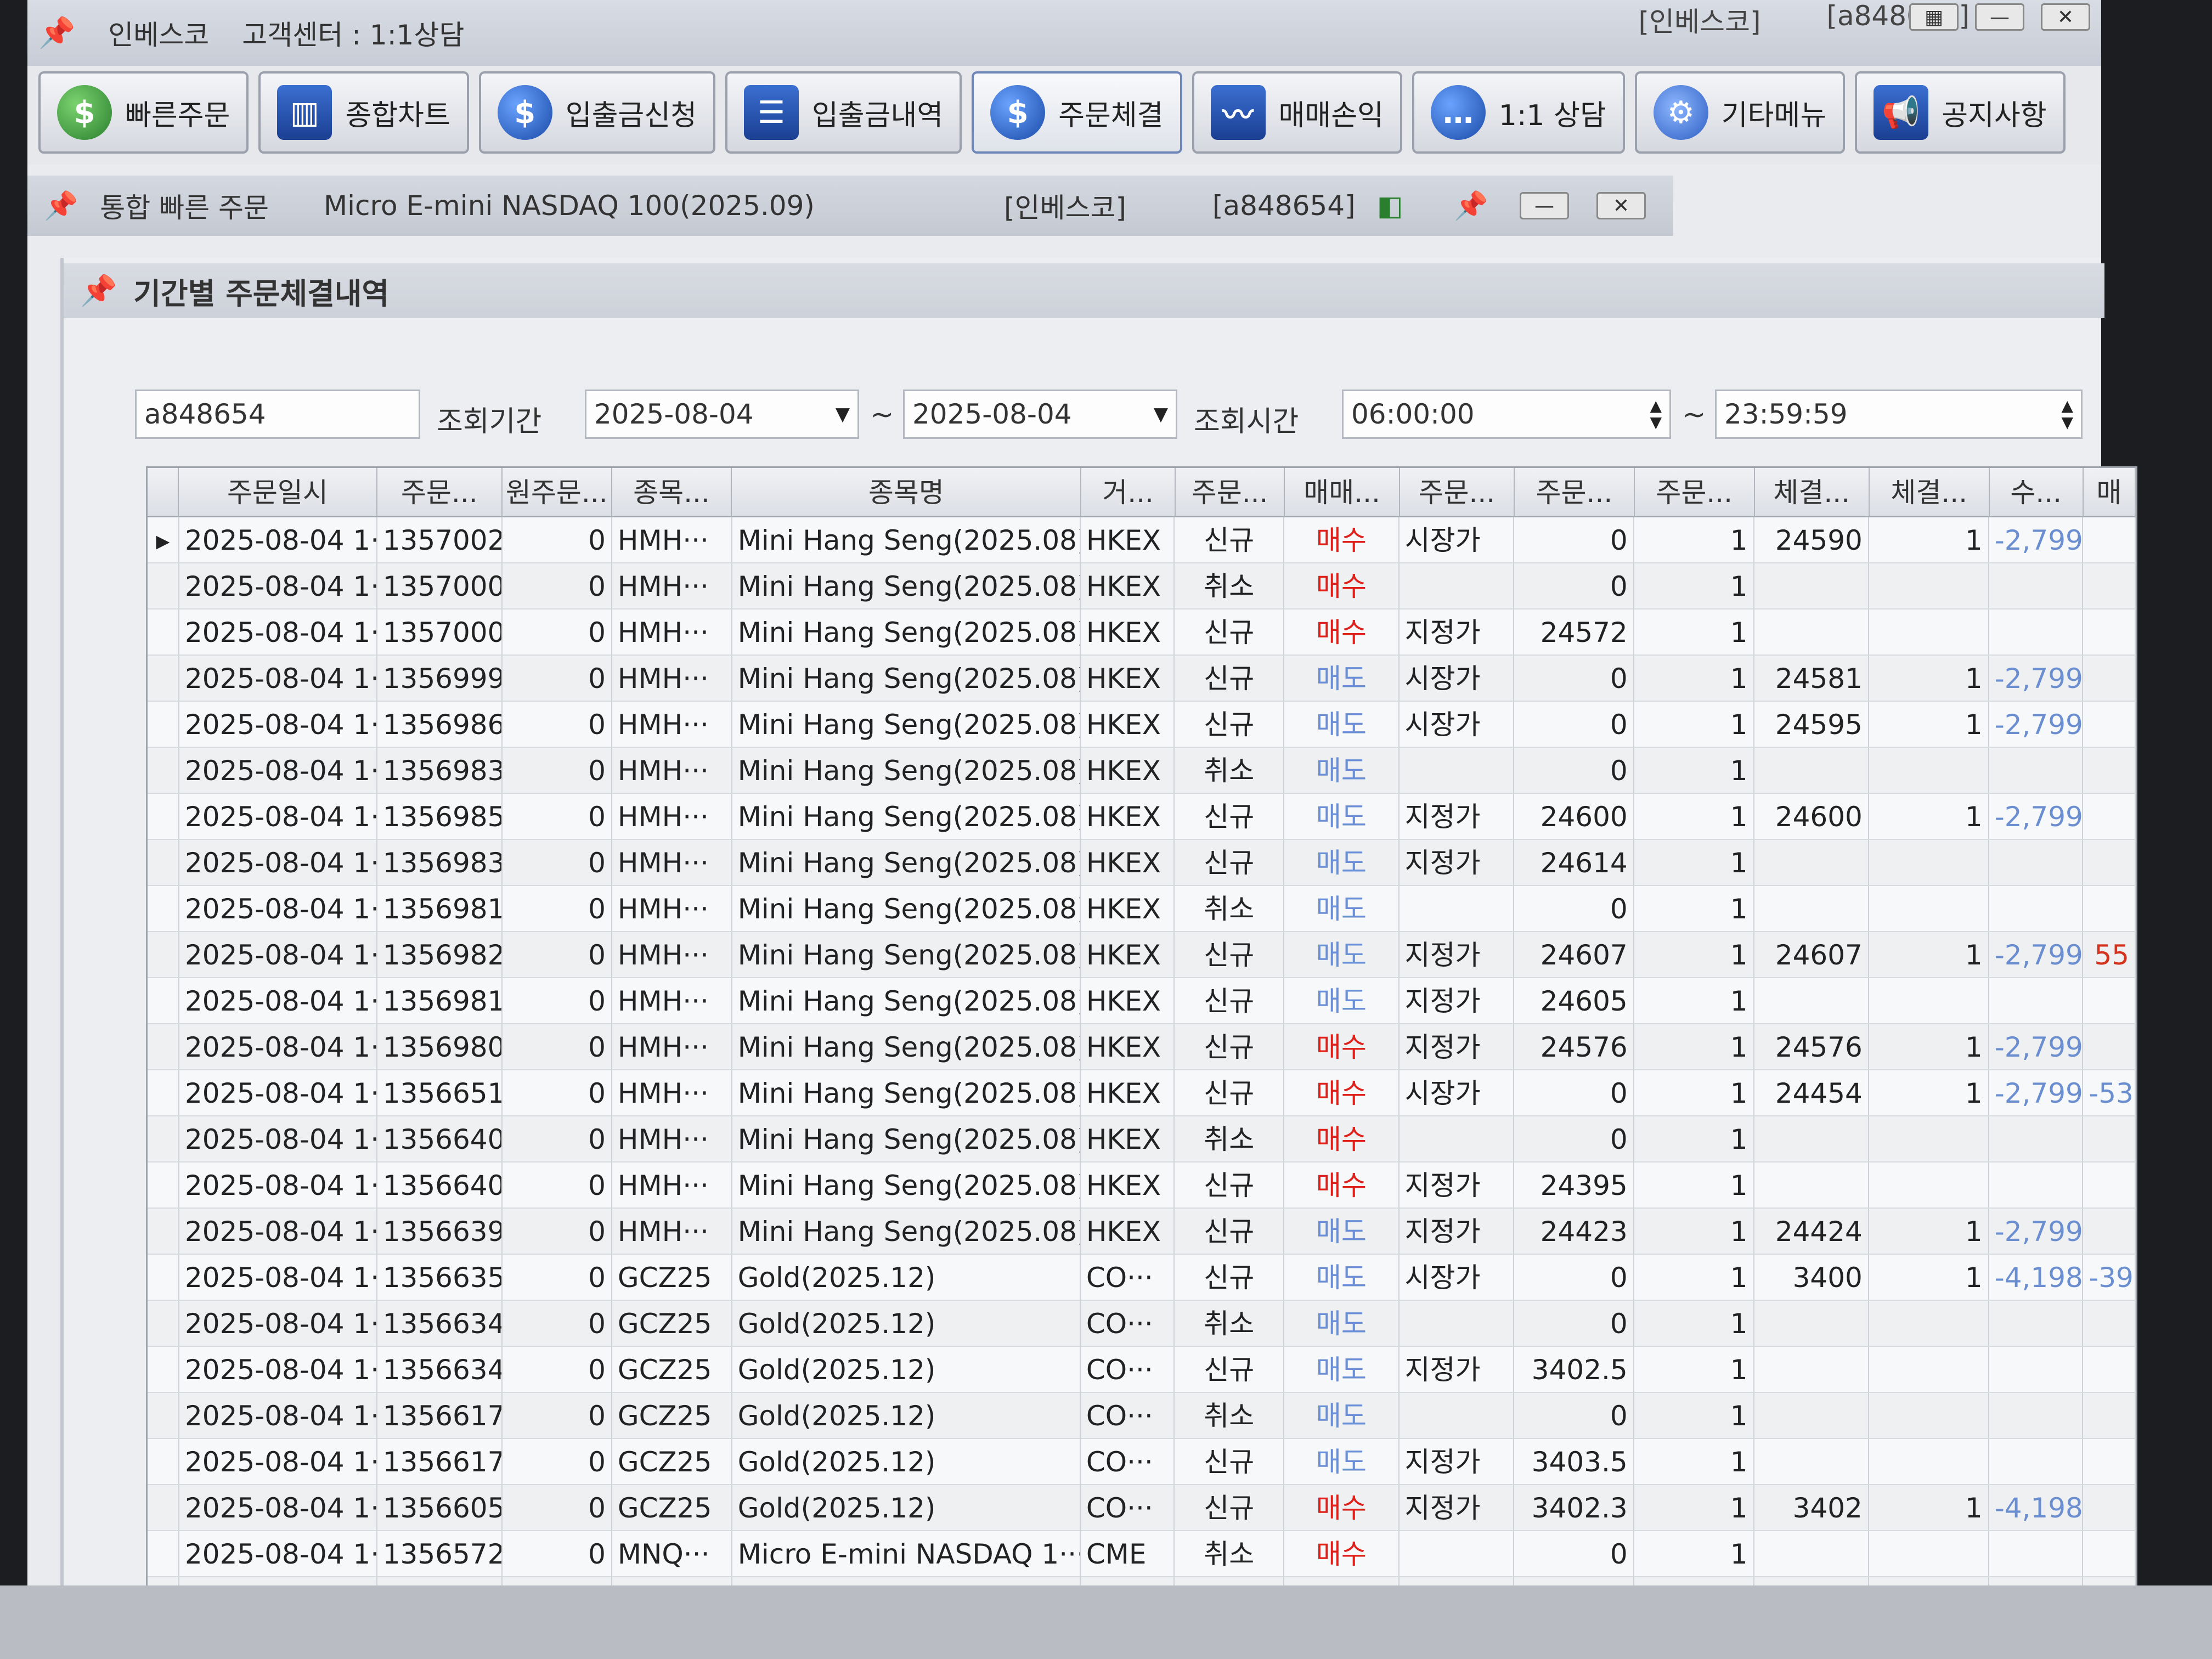 This screenshot has width=2212, height=1659. I want to click on header-symbol-name: 종목명, so click(907, 492).